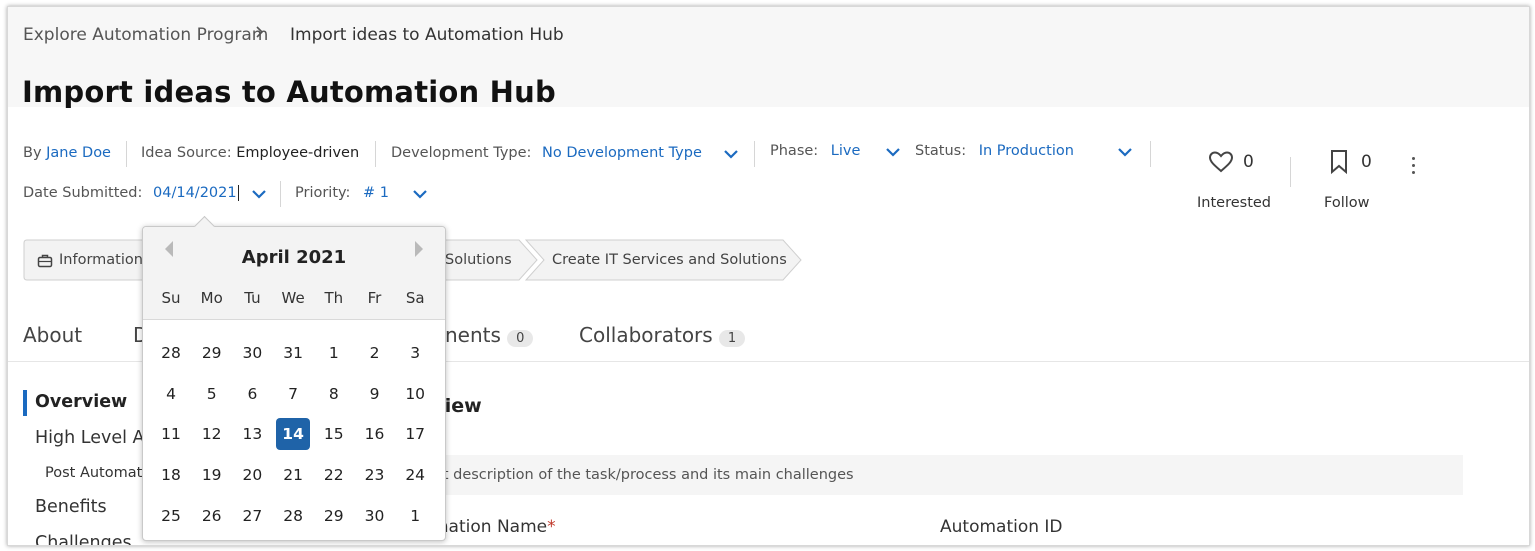 The height and width of the screenshot is (551, 1535). I want to click on priority-value: # 1, so click(376, 193).